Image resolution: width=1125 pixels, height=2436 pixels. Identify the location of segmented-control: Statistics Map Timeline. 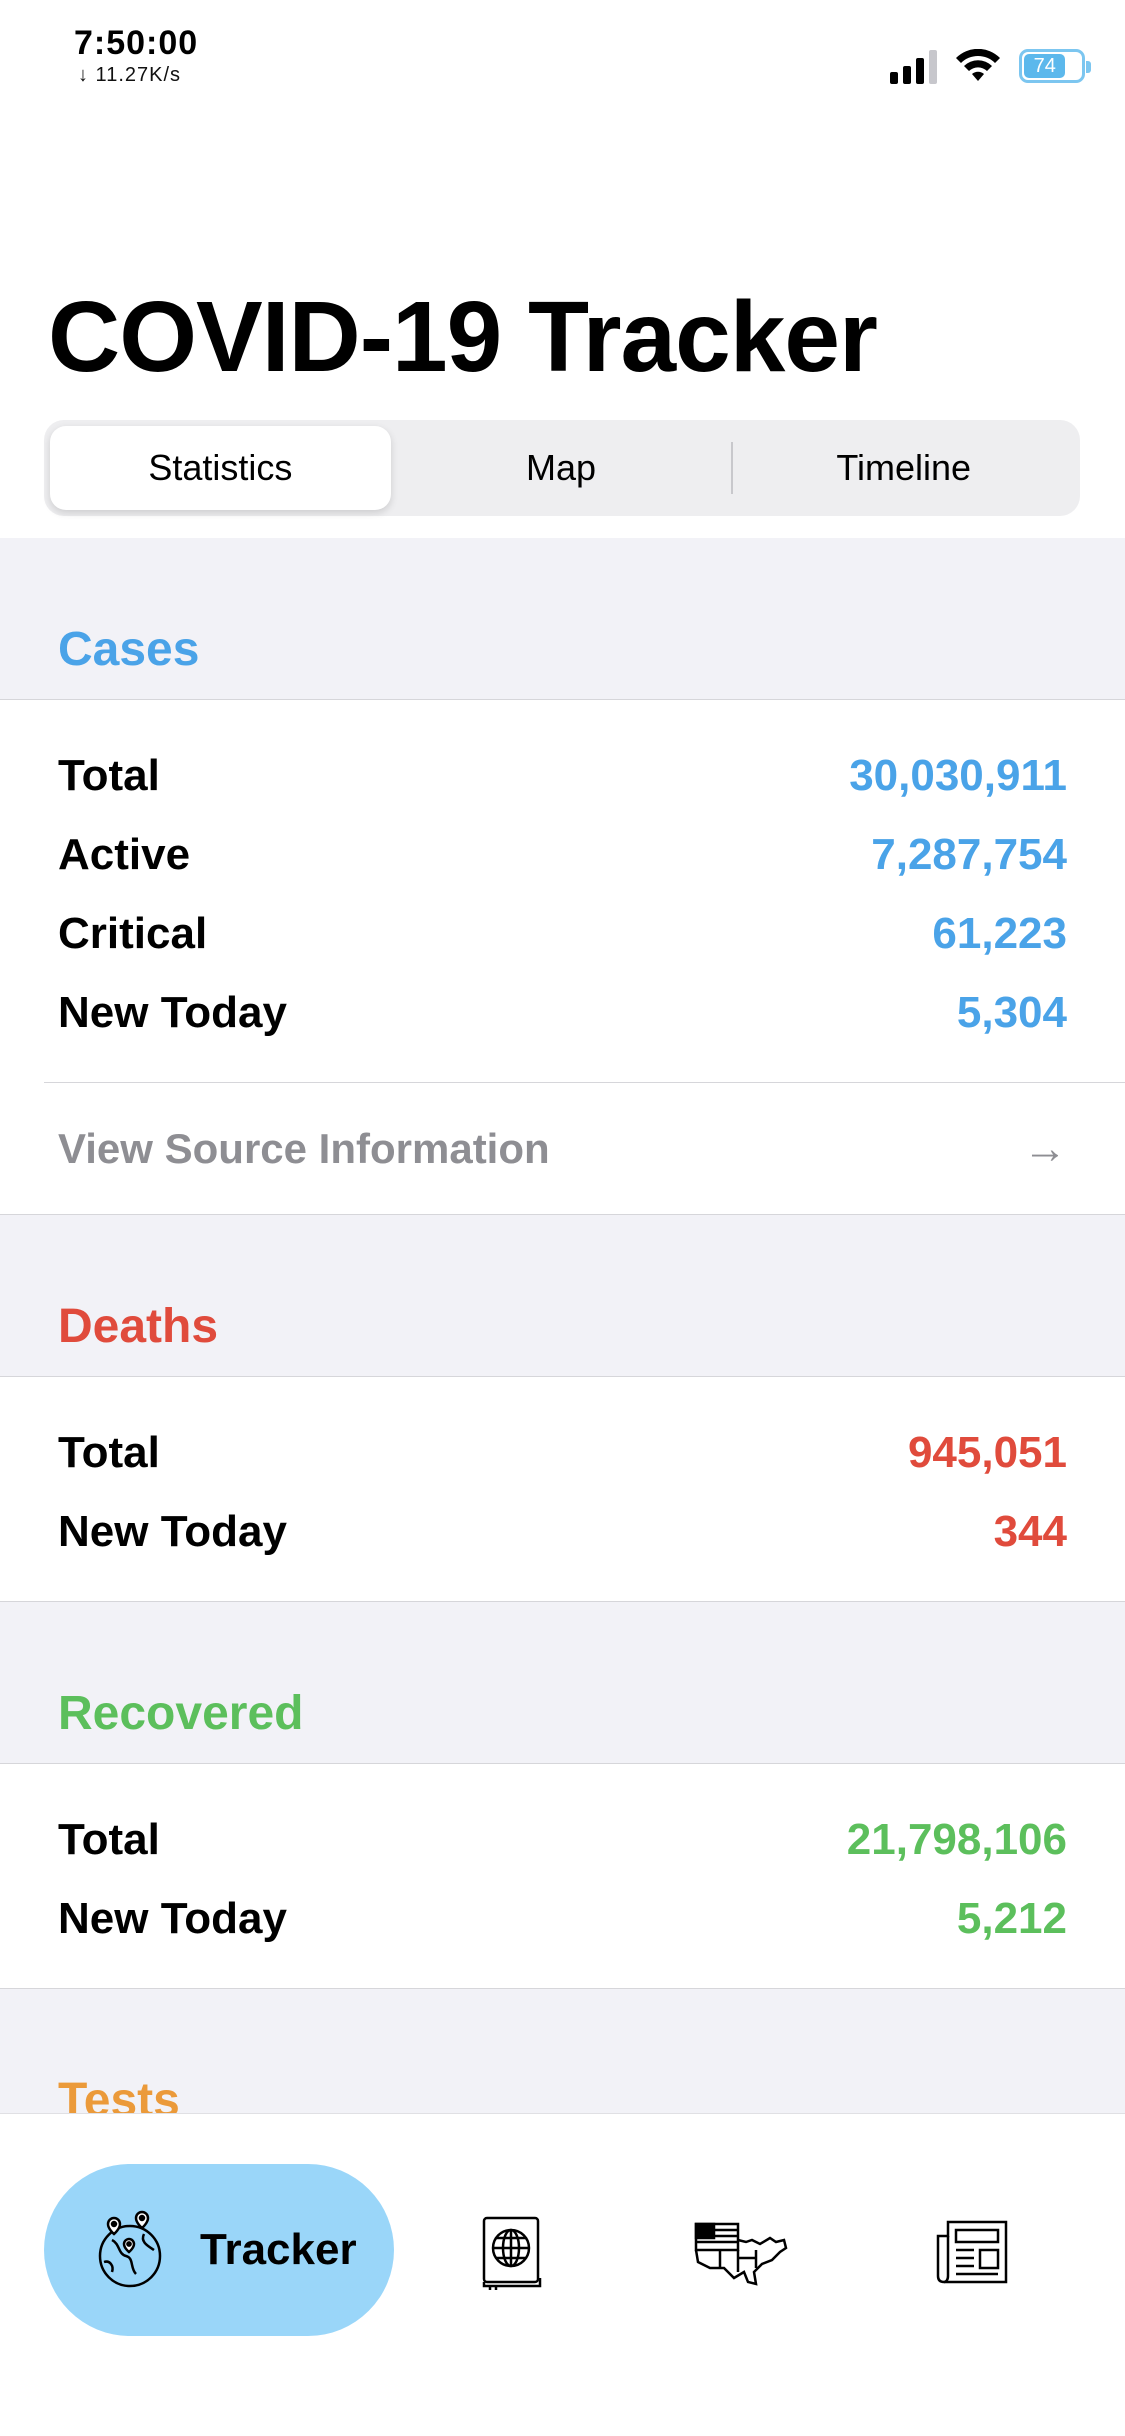
(562, 468).